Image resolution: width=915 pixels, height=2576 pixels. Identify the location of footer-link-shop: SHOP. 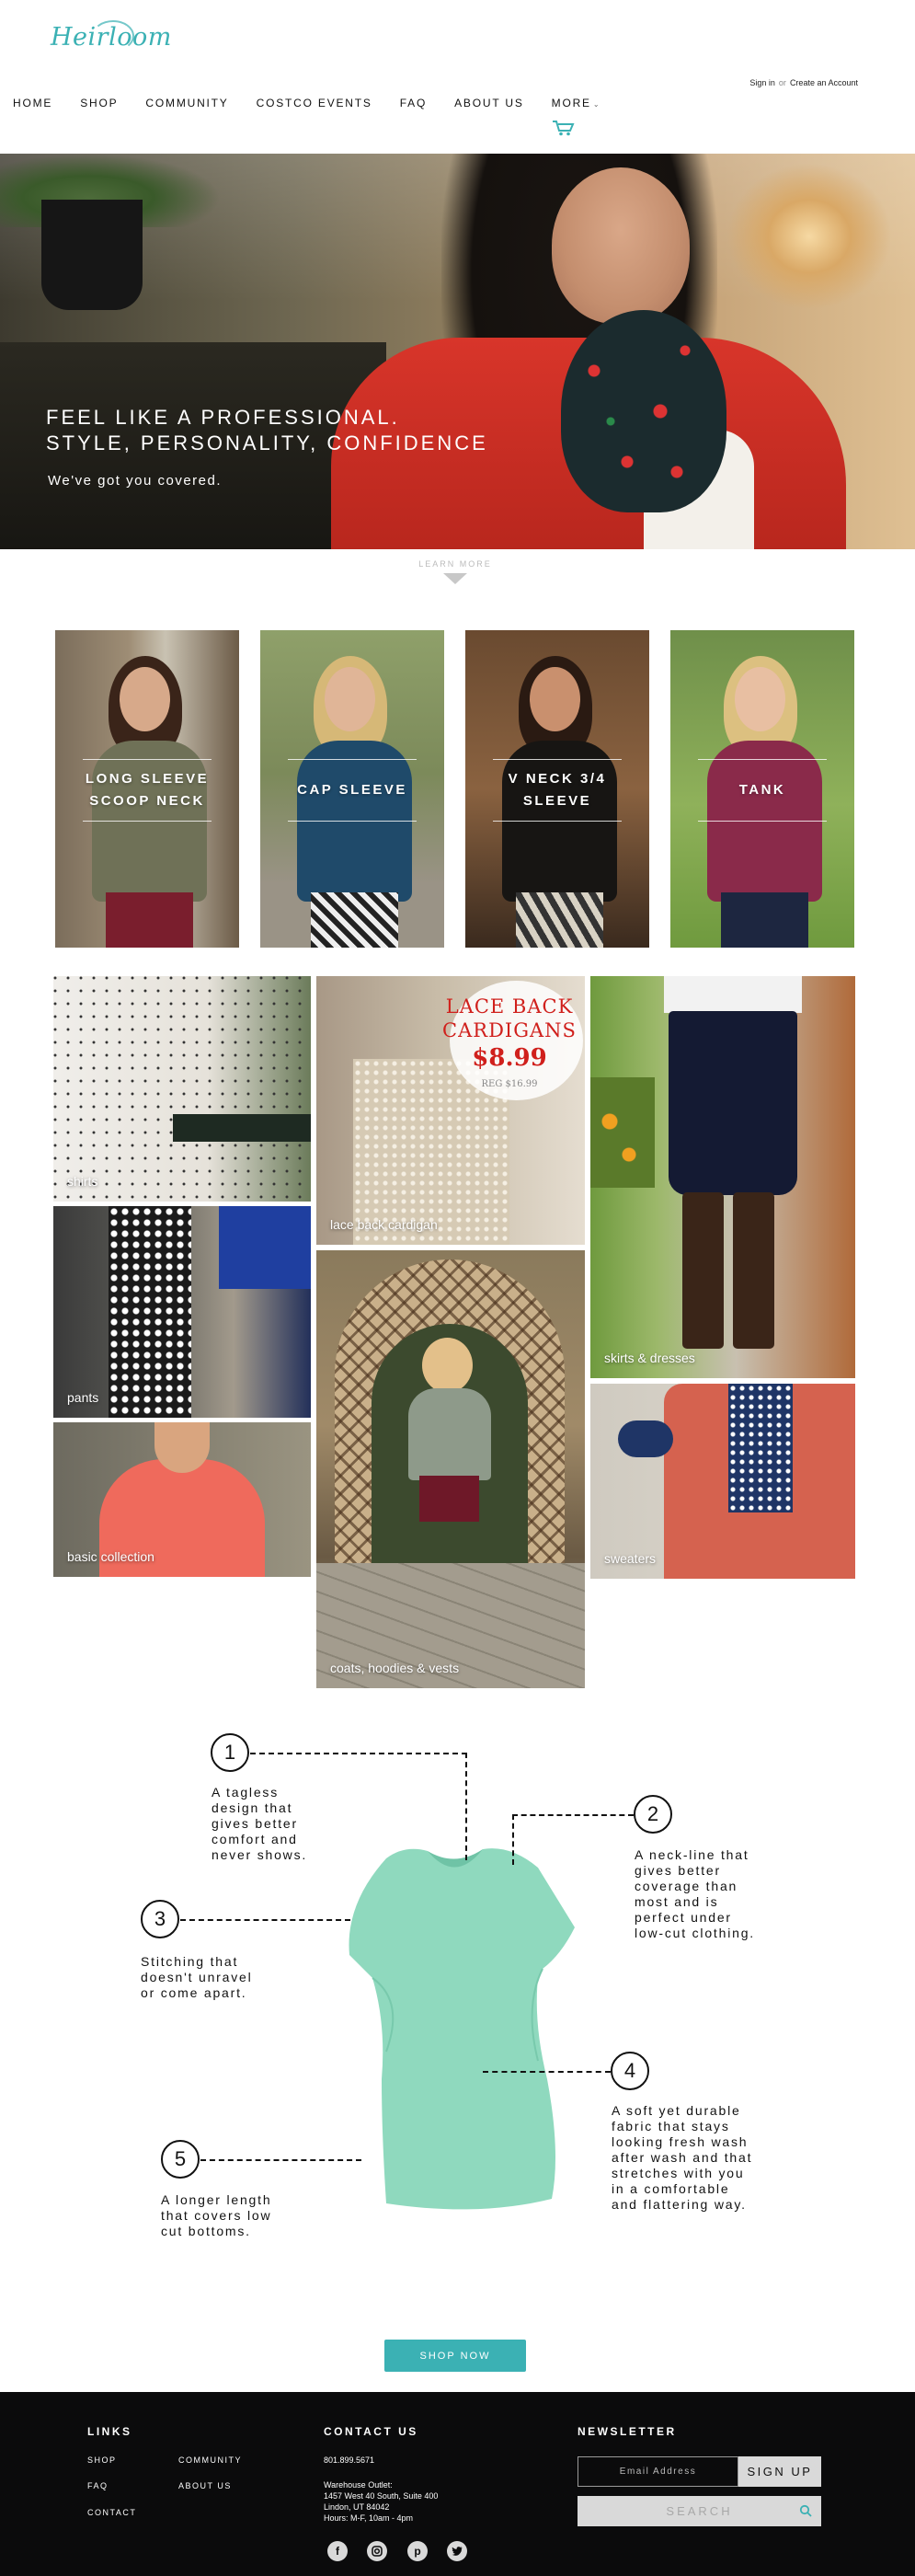
(102, 2460).